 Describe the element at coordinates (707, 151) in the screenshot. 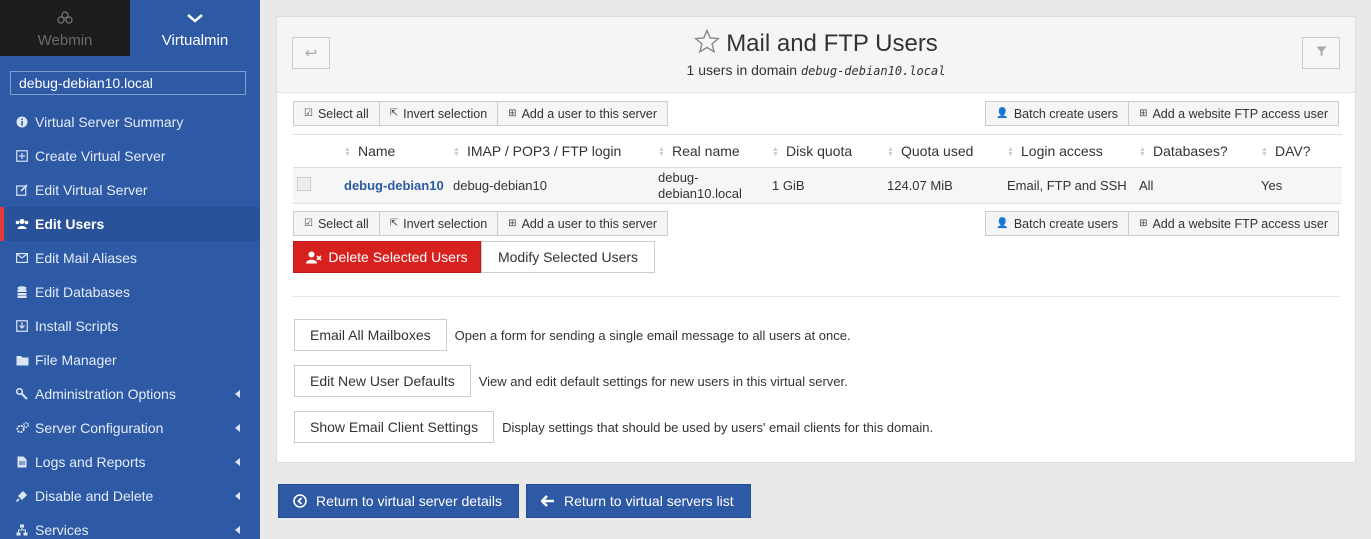

I see `column-header-real-name: ▲ ▼ Real name` at that location.